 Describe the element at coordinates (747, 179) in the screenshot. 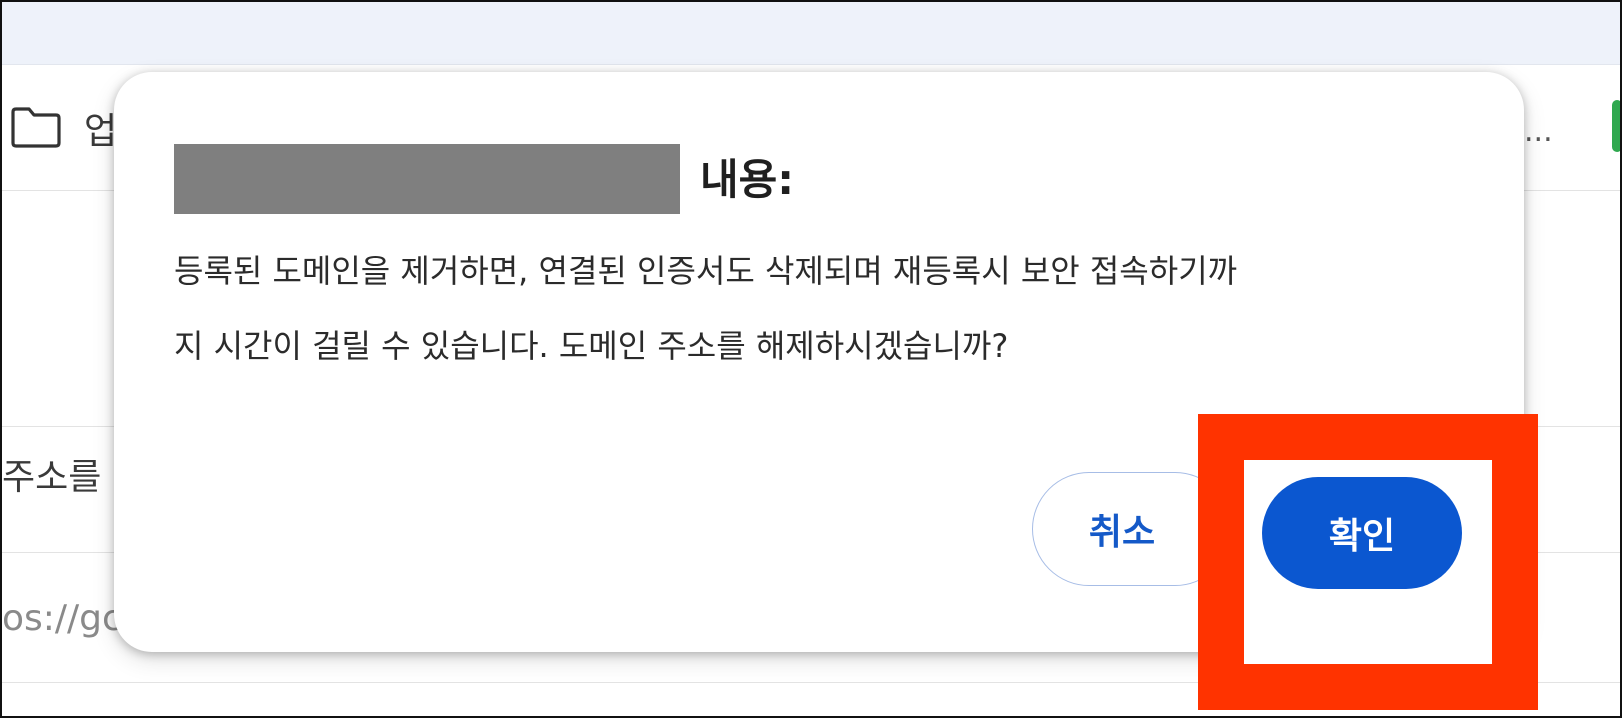

I see `dialog-title: 내용:` at that location.